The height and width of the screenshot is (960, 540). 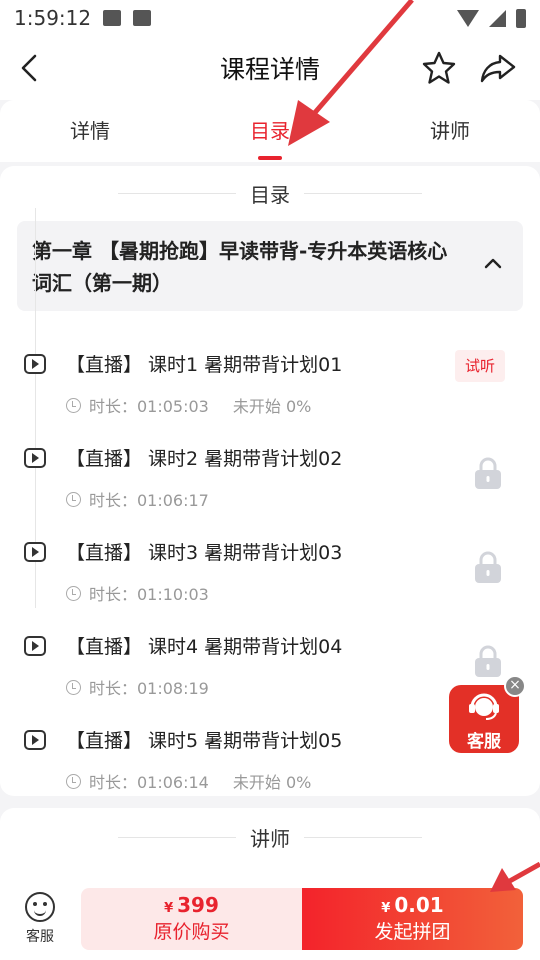 I want to click on chevron-left-icon, so click(x=29, y=68).